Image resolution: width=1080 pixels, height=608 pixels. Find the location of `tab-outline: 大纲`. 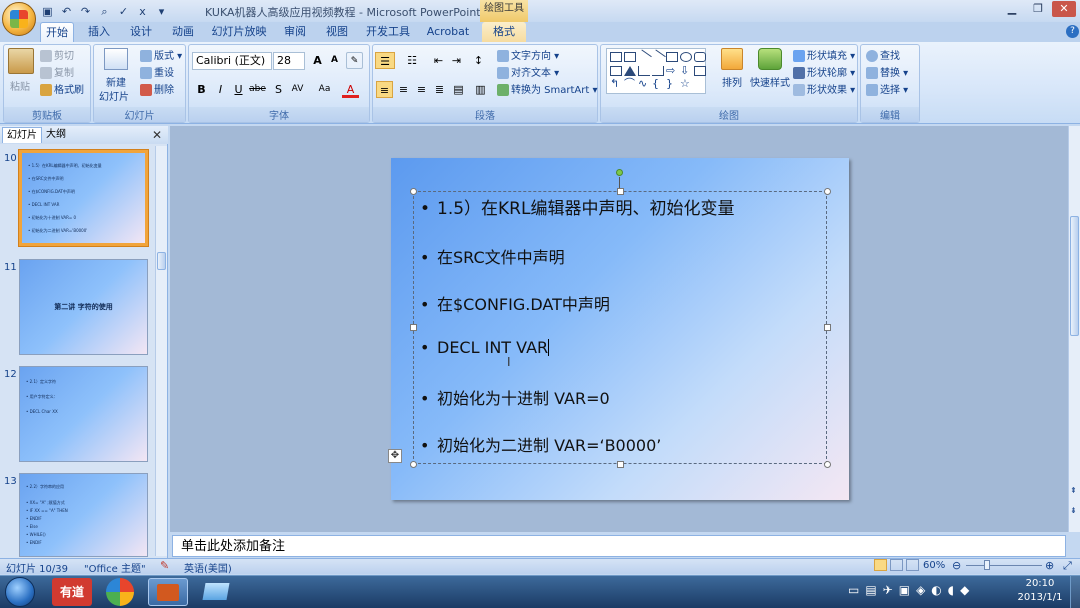

tab-outline: 大纲 is located at coordinates (56, 135).